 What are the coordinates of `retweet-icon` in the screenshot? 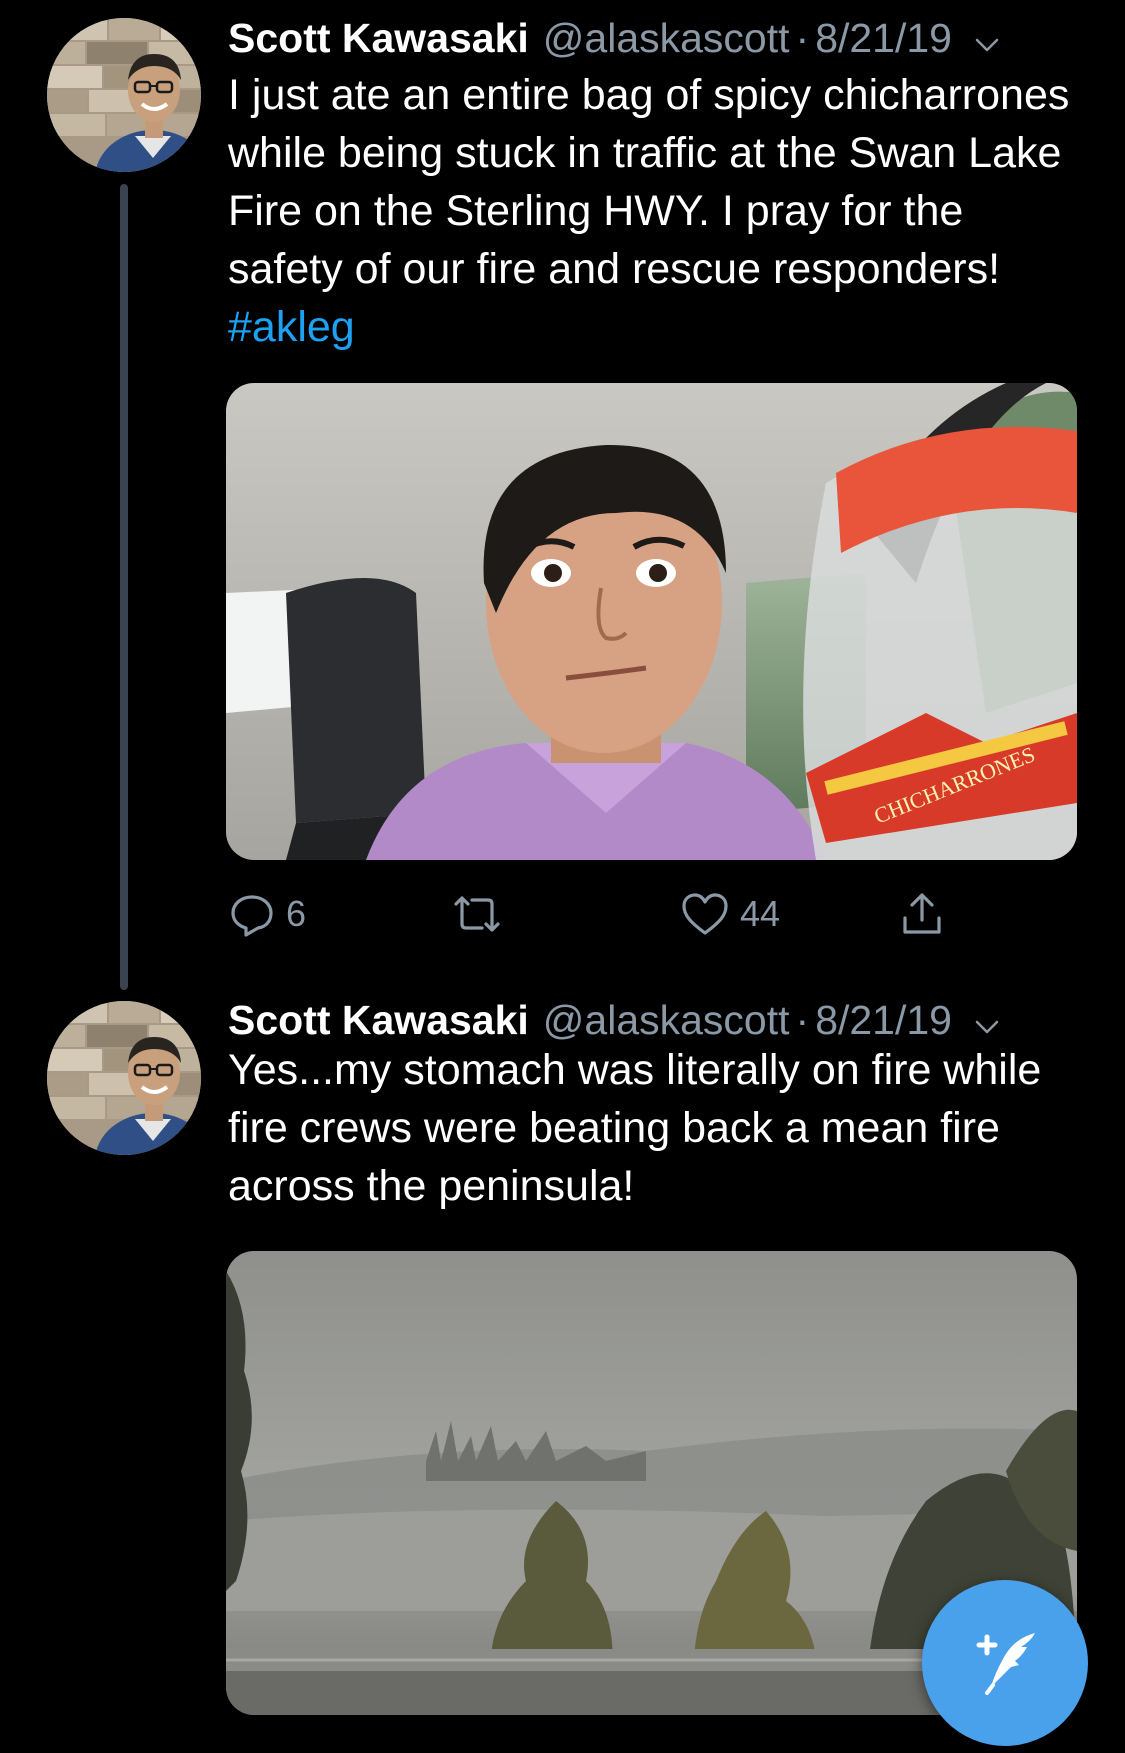 It's located at (477, 914).